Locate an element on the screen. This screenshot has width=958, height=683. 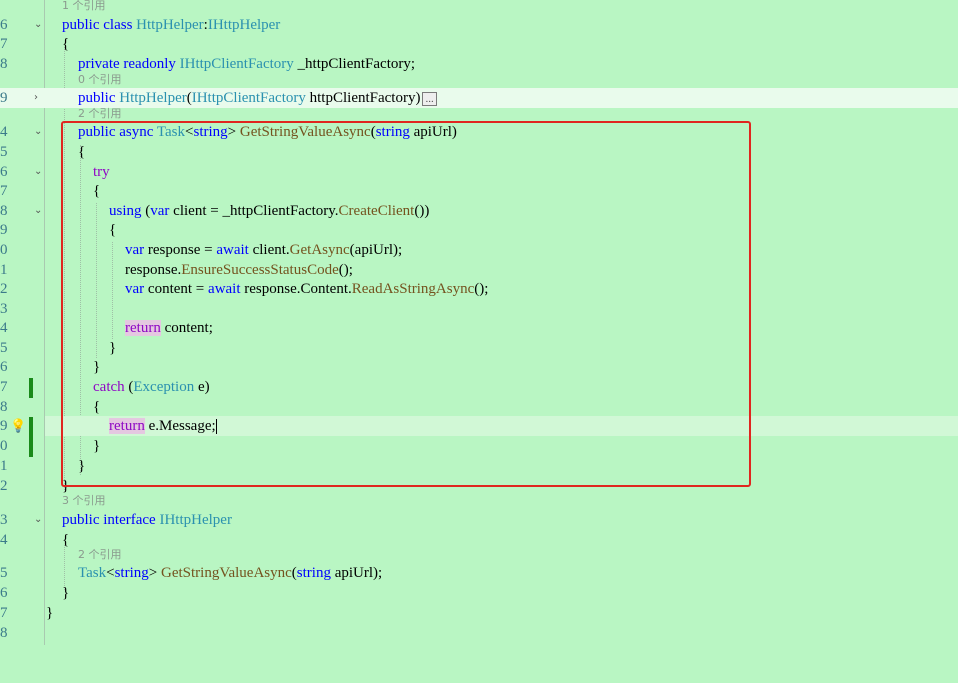
reference-count-line: 1 个引用 is located at coordinates (479, 8).